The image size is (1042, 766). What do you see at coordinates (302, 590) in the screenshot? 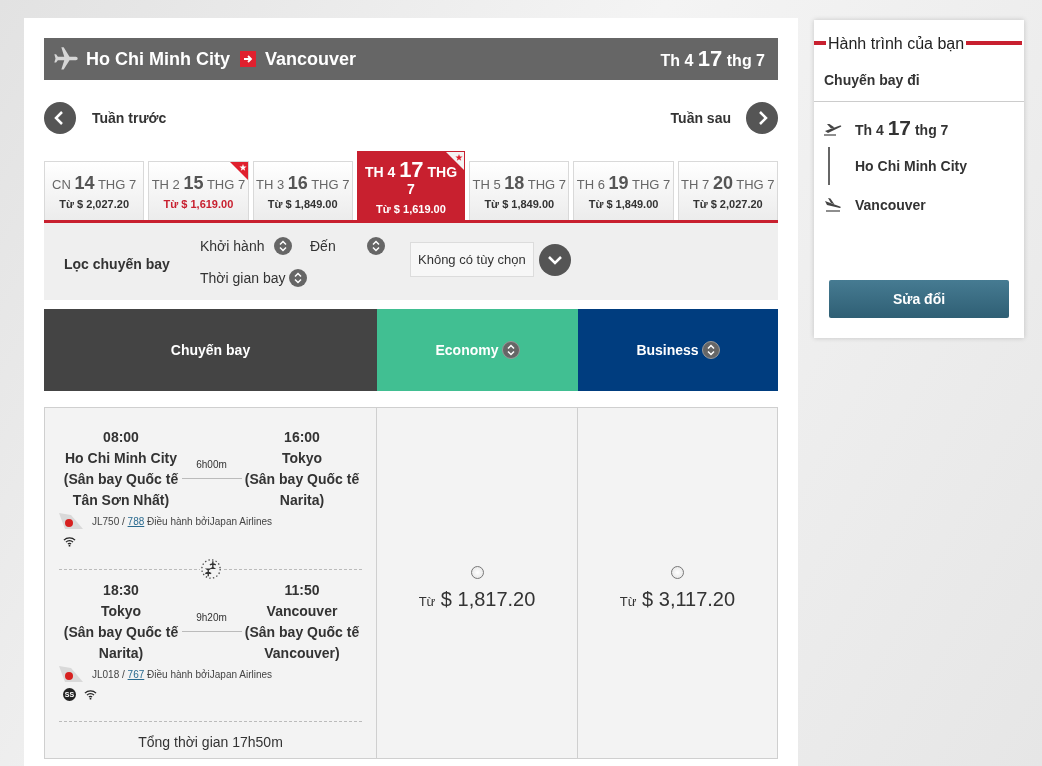
I see `arrival-time: 11:50` at bounding box center [302, 590].